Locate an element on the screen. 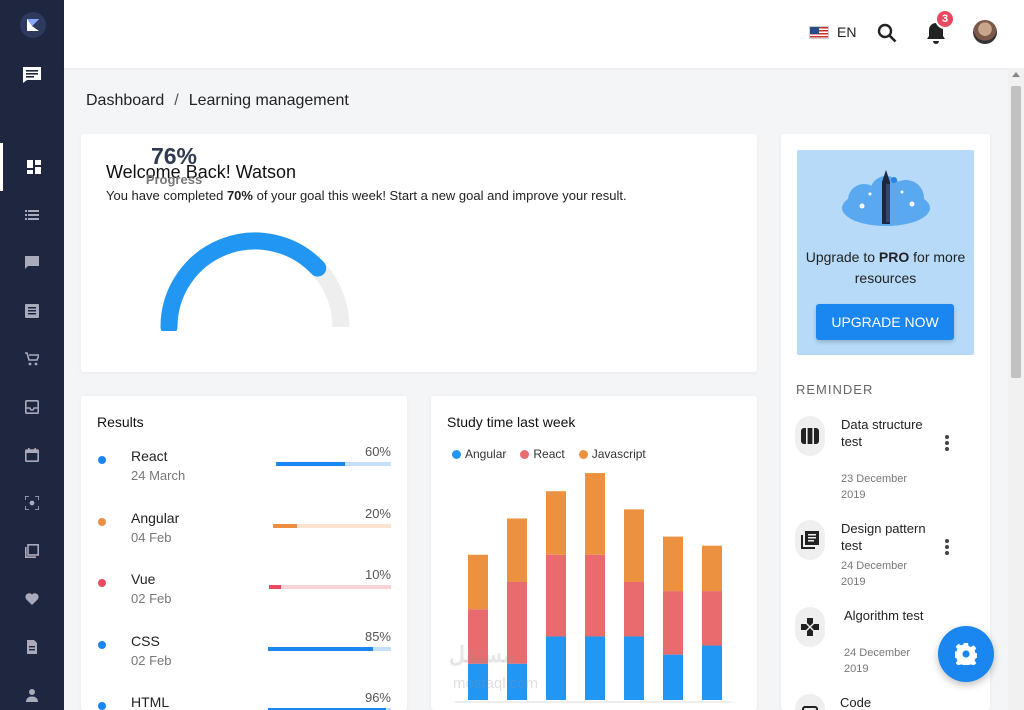  result-name: Angular is located at coordinates (155, 518).